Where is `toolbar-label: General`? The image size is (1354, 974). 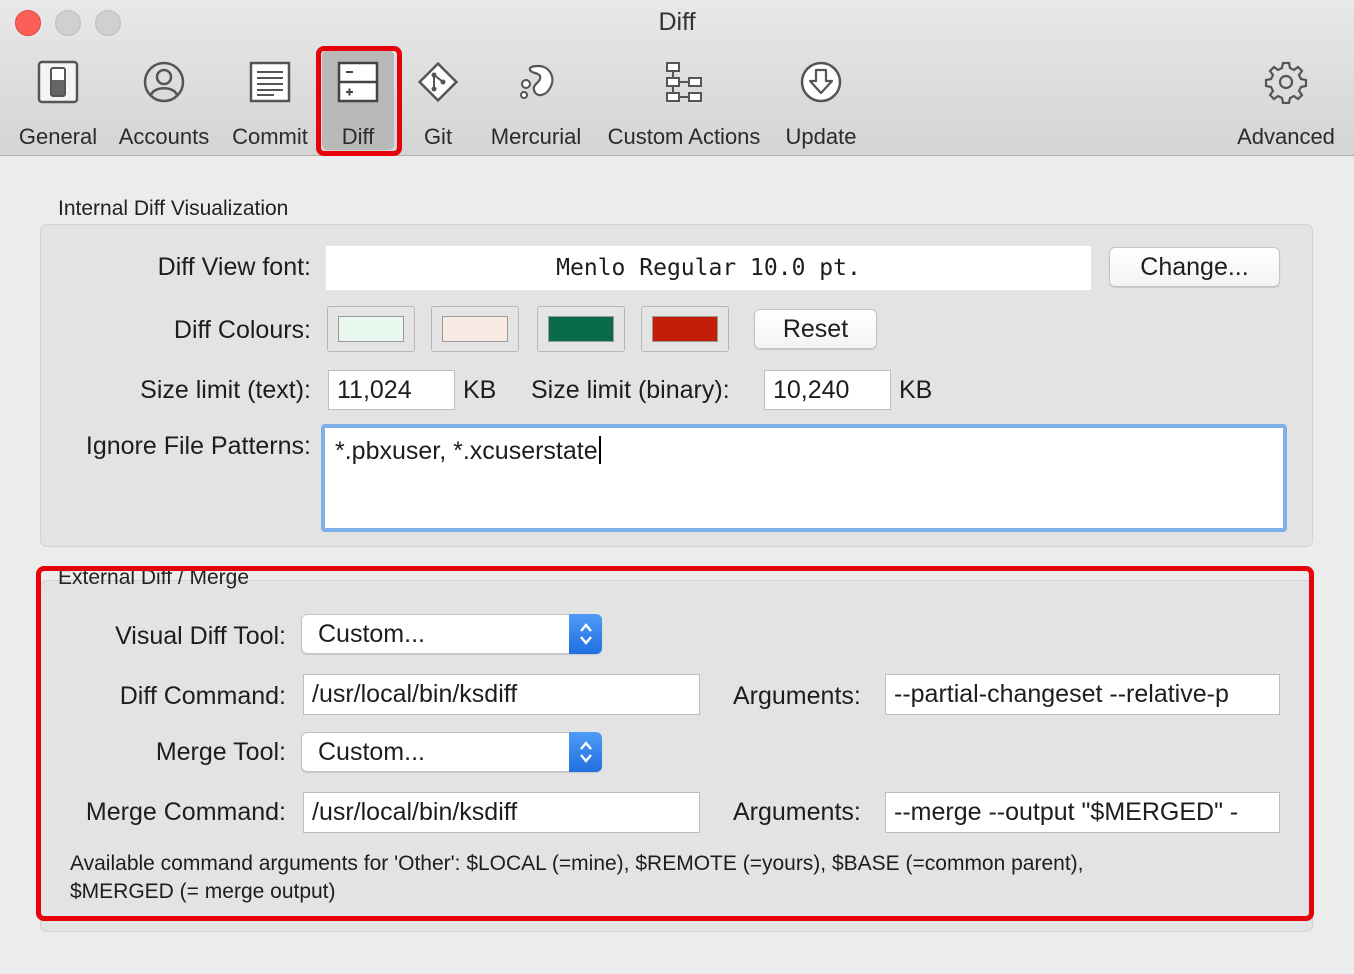 toolbar-label: General is located at coordinates (58, 136).